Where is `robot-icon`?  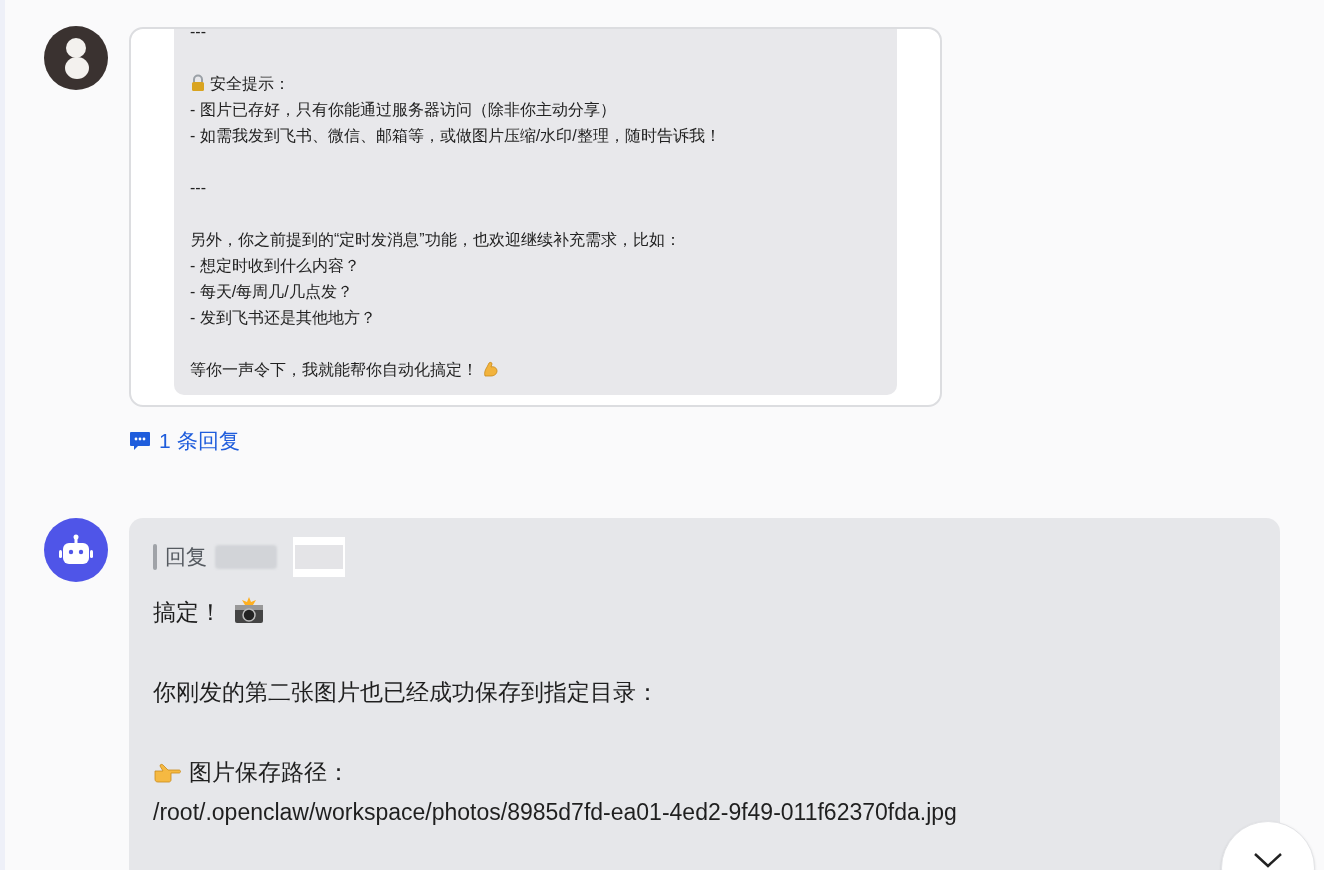
robot-icon is located at coordinates (76, 549).